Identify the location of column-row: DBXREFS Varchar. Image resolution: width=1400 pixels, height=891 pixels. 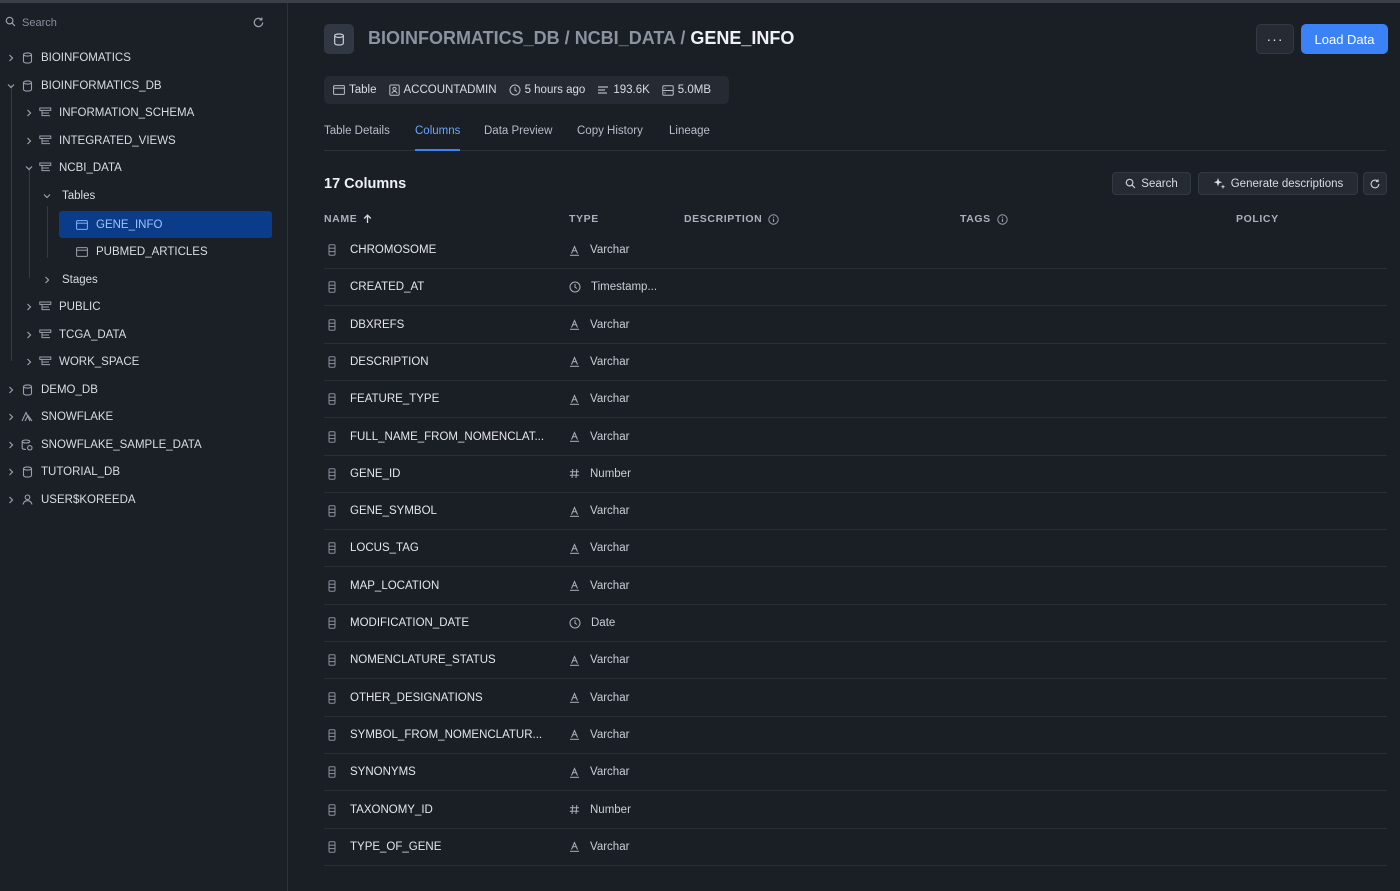
(855, 325).